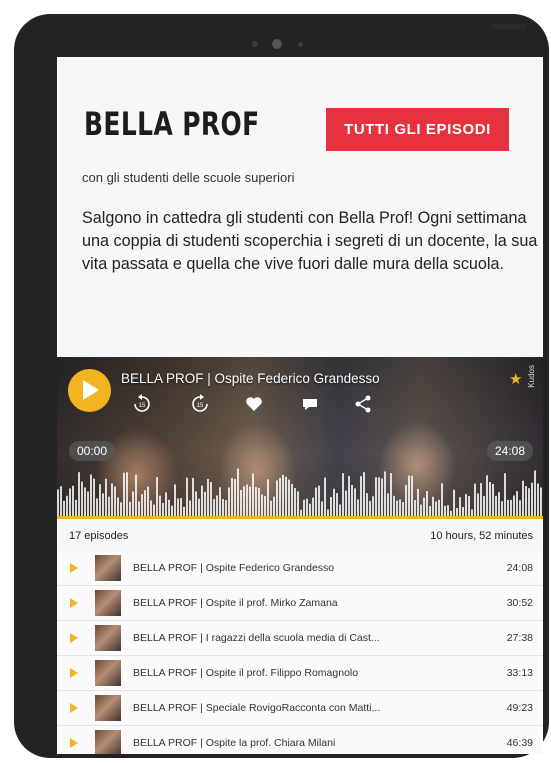 This screenshot has width=551, height=763. What do you see at coordinates (300, 491) in the screenshot?
I see `waveform` at bounding box center [300, 491].